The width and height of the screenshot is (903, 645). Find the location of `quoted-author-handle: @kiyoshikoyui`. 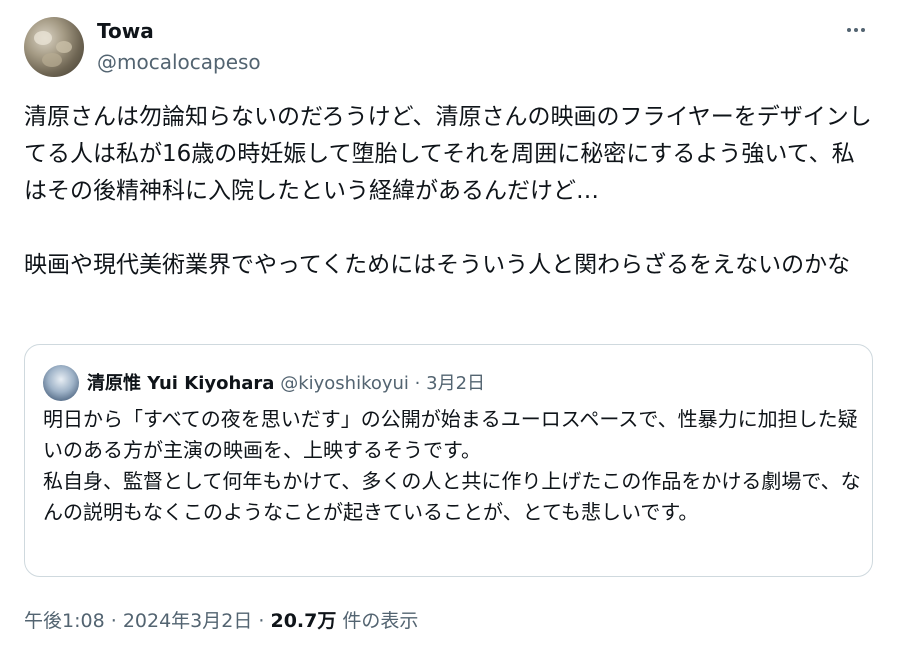

quoted-author-handle: @kiyoshikoyui is located at coordinates (344, 383).